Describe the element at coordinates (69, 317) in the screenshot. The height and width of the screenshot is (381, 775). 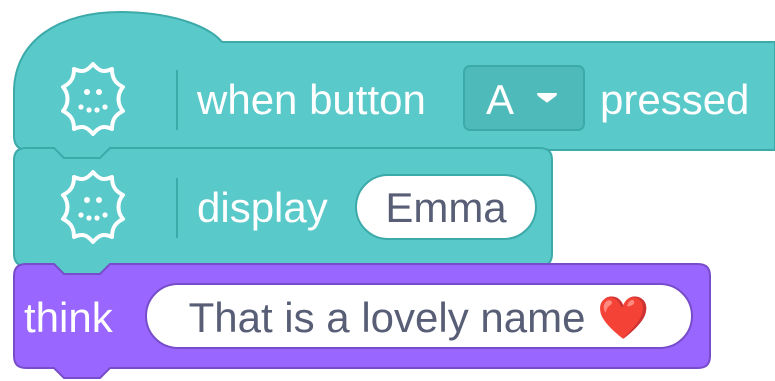
I see `think-label: think` at that location.